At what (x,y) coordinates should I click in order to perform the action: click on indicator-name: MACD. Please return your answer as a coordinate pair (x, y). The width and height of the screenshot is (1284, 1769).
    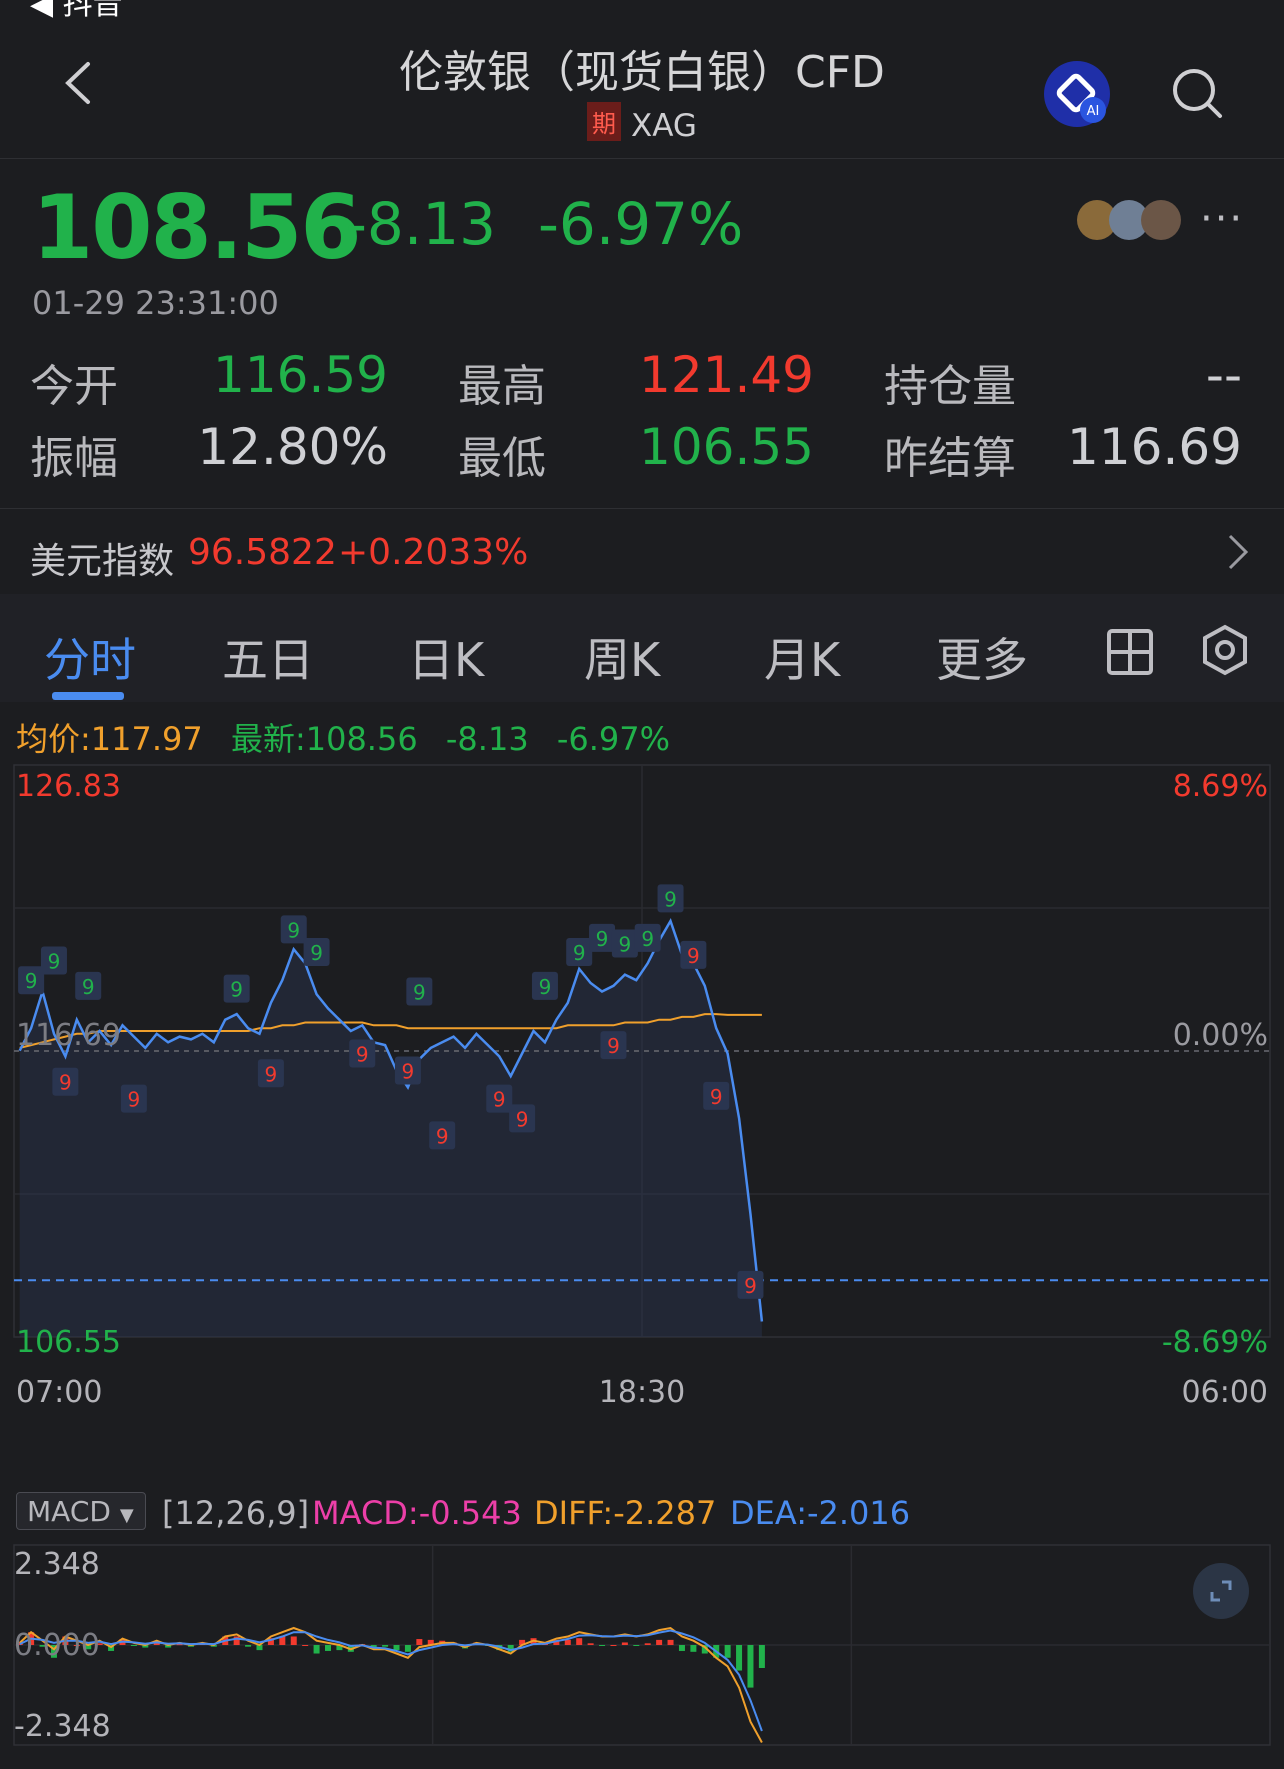
    Looking at the image, I should click on (69, 1511).